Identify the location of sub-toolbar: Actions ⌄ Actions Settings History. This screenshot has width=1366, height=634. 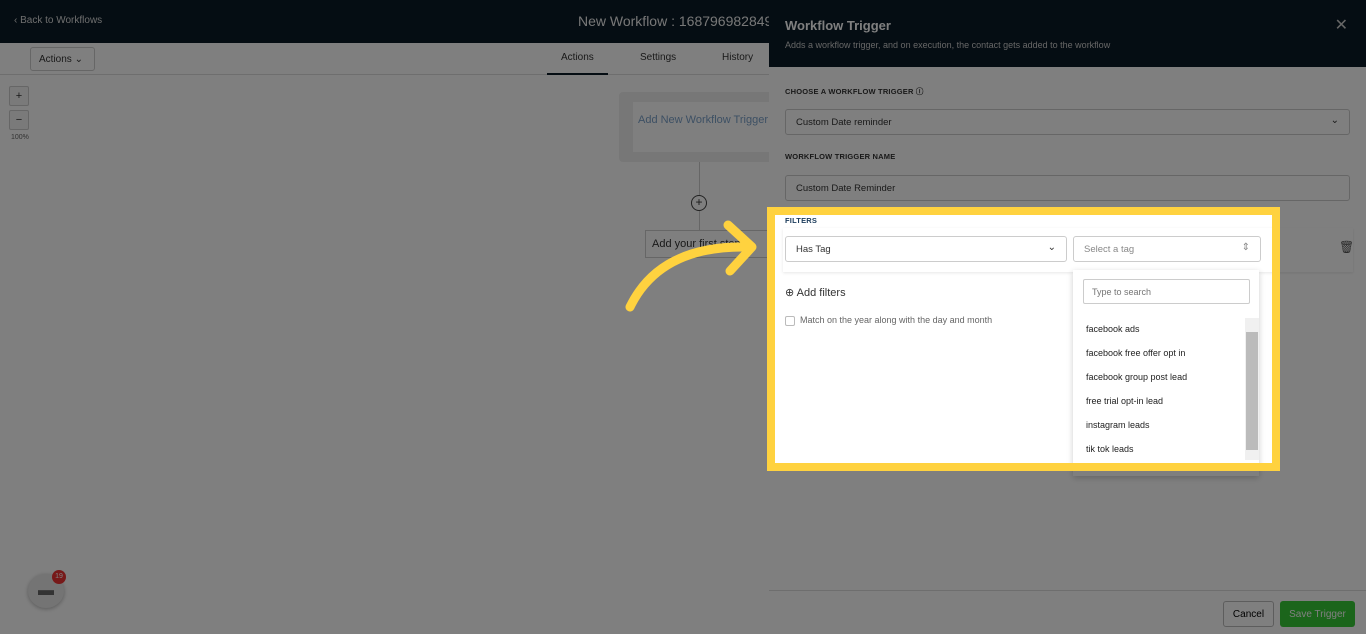
(385, 59).